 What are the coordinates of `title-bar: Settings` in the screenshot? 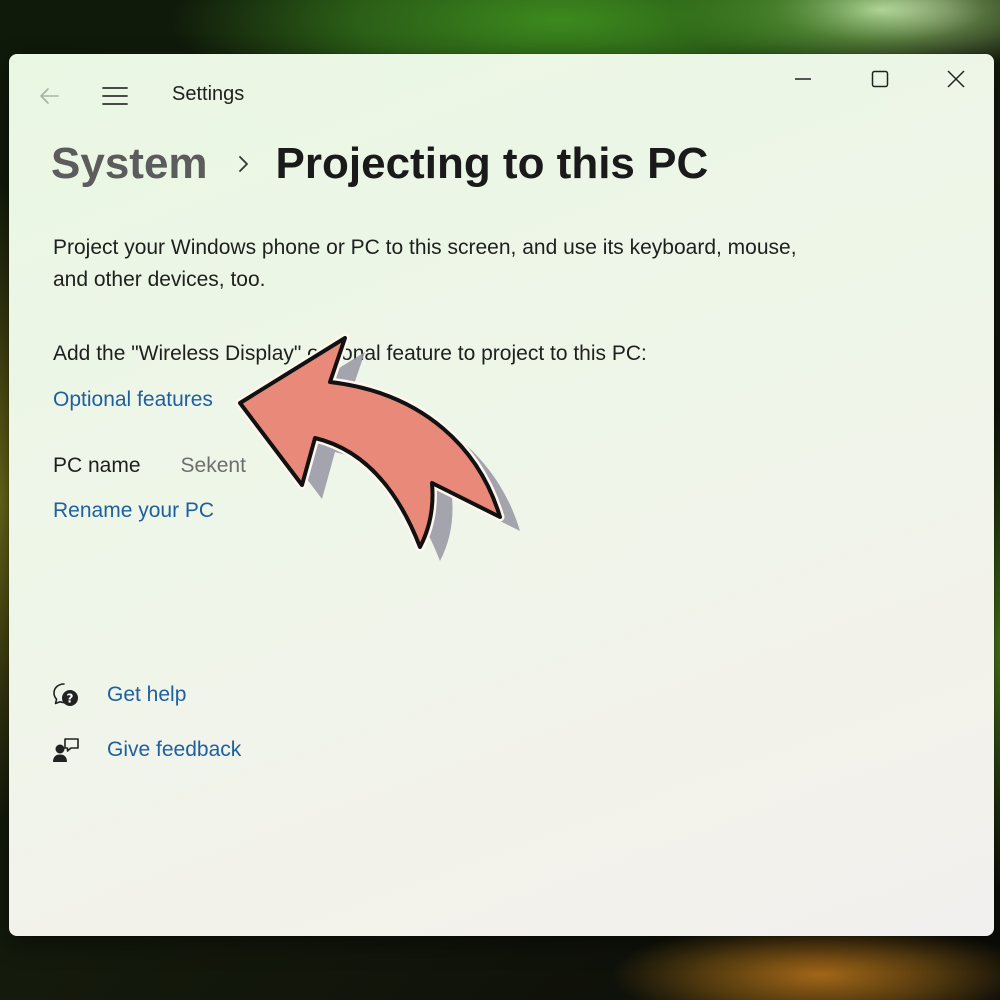 It's located at (501, 94).